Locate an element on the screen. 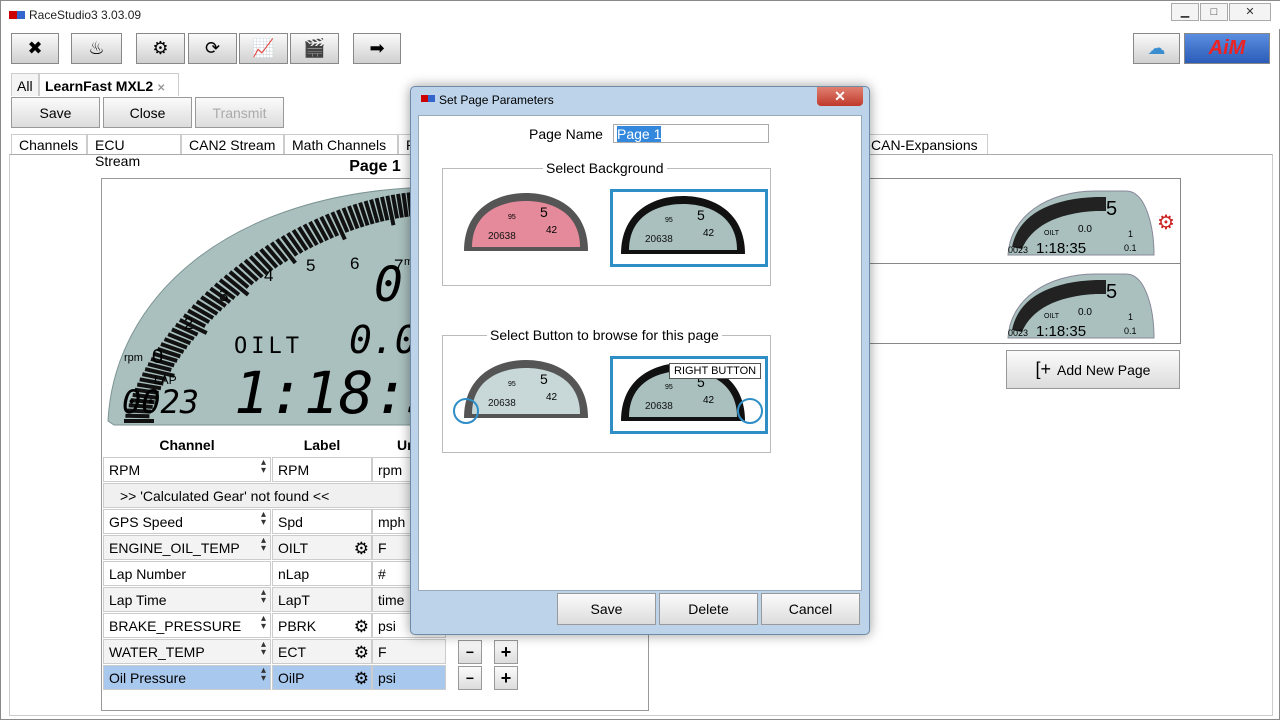 The image size is (1280, 720). divider is located at coordinates (1021, 263).